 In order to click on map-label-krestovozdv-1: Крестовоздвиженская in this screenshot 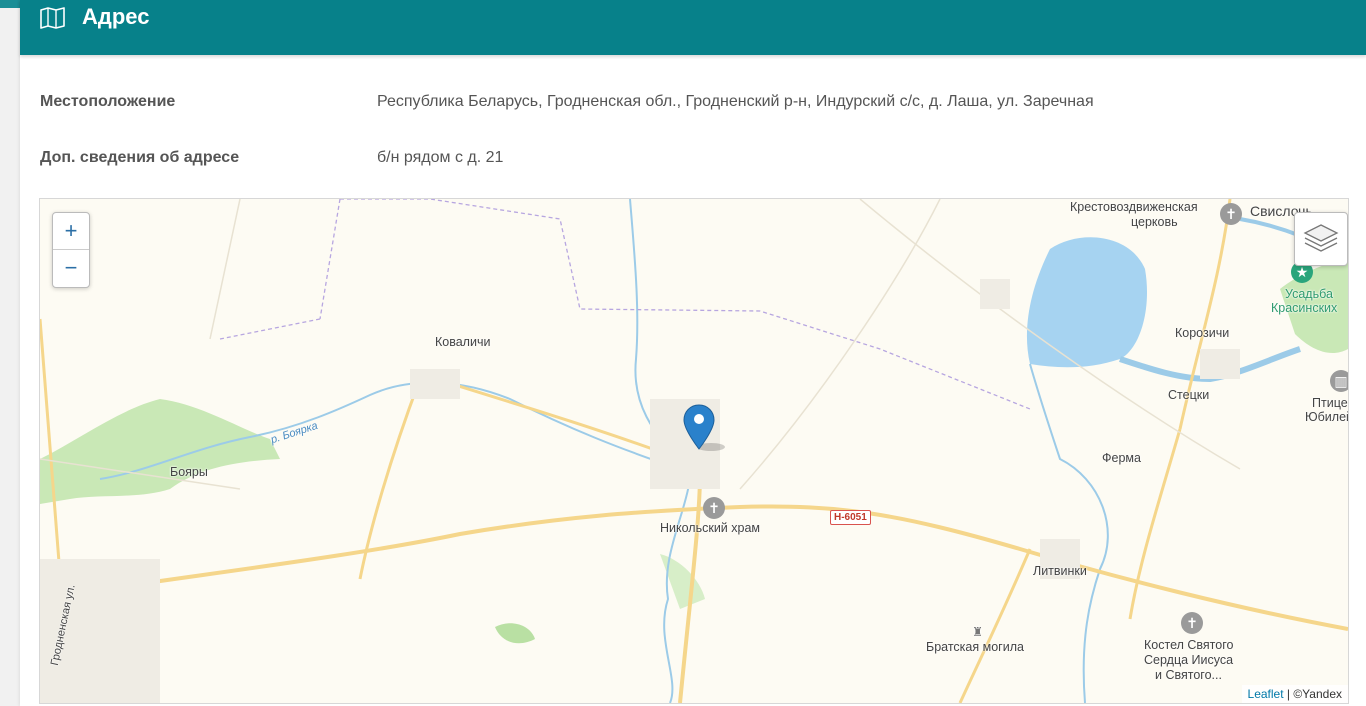, I will do `click(1134, 207)`.